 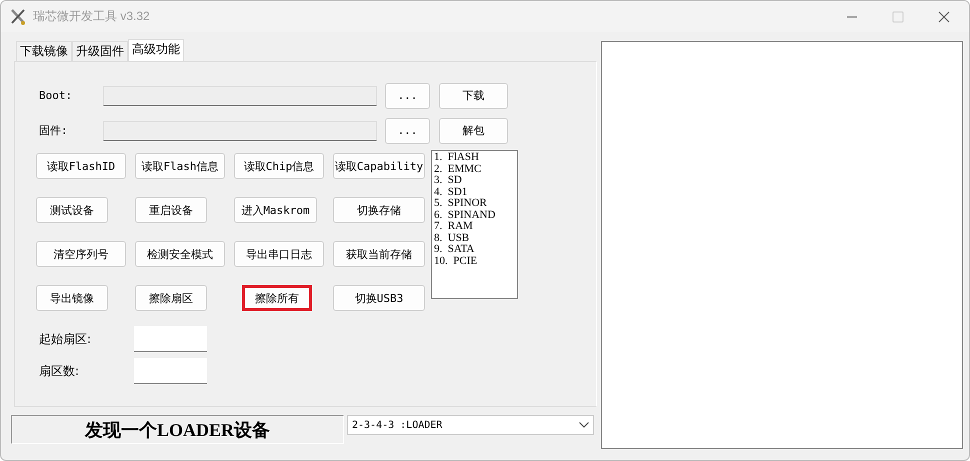 What do you see at coordinates (474, 169) in the screenshot?
I see `list-item: 2. EMMC` at bounding box center [474, 169].